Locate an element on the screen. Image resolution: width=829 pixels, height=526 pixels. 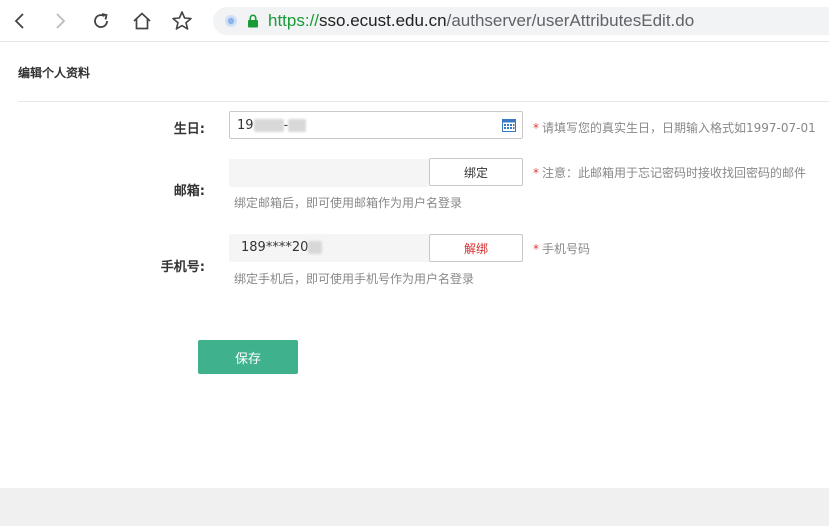
birthday-value: 19- is located at coordinates (272, 125).